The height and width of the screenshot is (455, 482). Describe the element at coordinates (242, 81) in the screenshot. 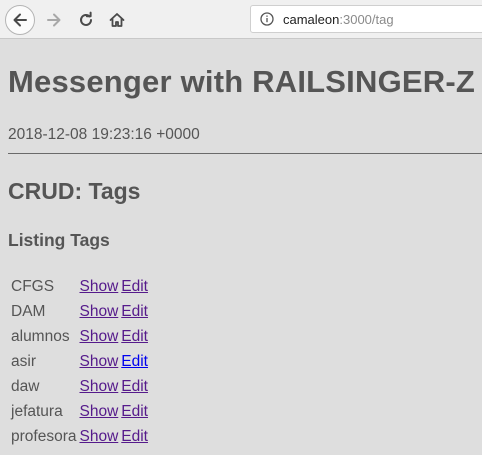

I see `page-title: Messenger with RAILSINGER-Z` at that location.